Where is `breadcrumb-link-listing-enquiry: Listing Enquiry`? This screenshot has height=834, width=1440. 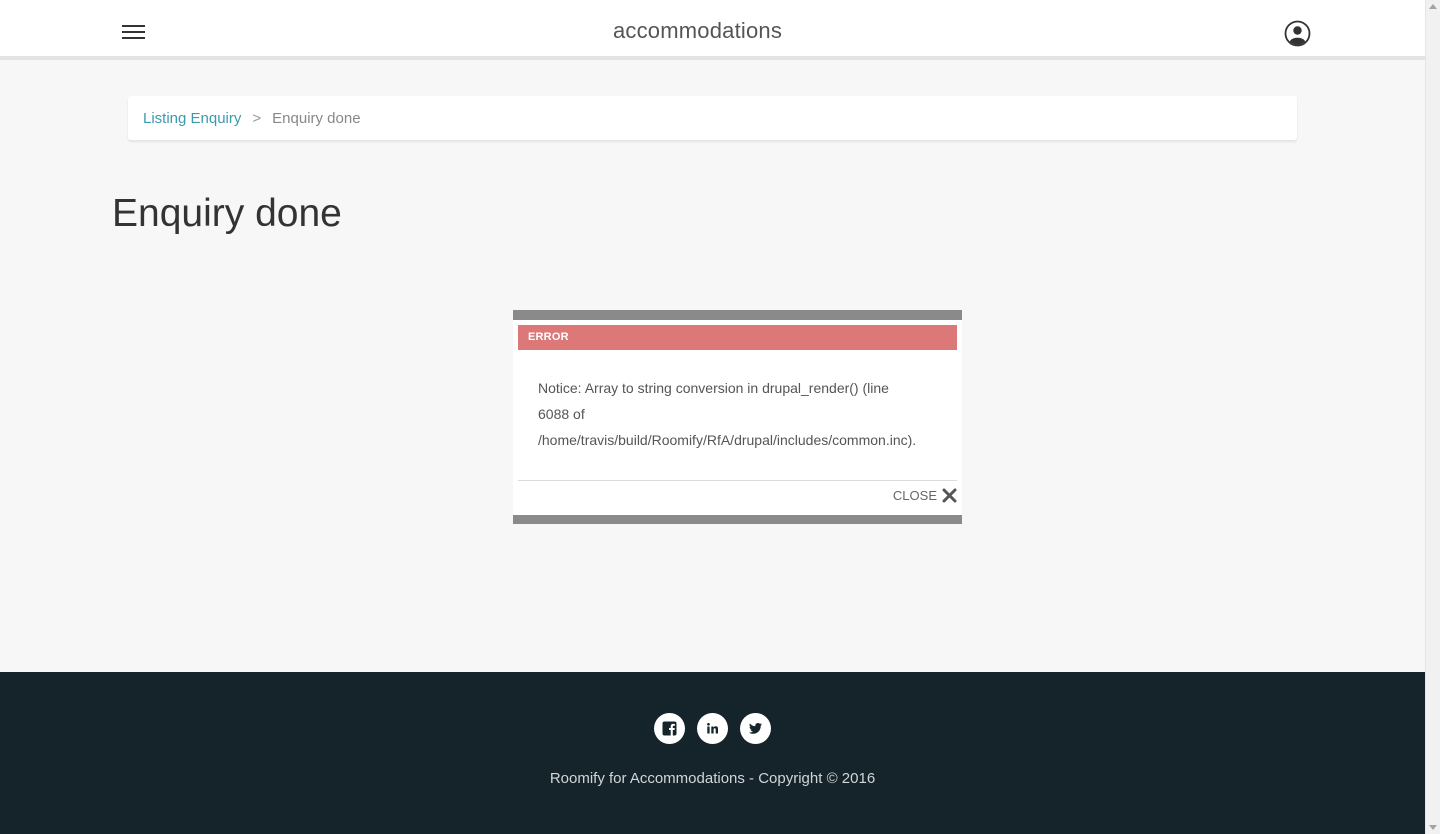
breadcrumb-link-listing-enquiry: Listing Enquiry is located at coordinates (192, 118).